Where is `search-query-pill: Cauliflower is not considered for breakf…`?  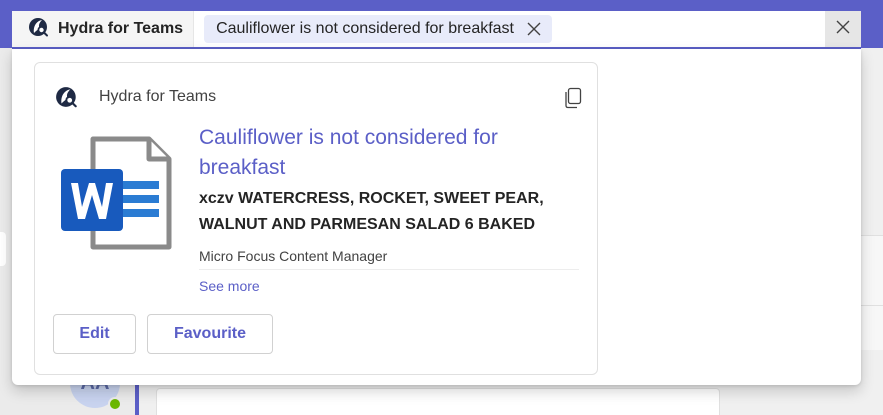 search-query-pill: Cauliflower is not considered for breakf… is located at coordinates (378, 29).